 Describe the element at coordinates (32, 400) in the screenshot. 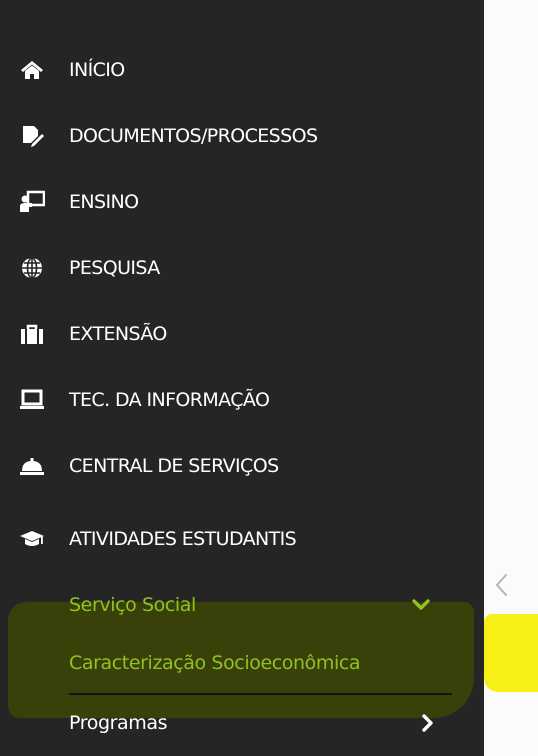

I see `laptop-icon` at that location.